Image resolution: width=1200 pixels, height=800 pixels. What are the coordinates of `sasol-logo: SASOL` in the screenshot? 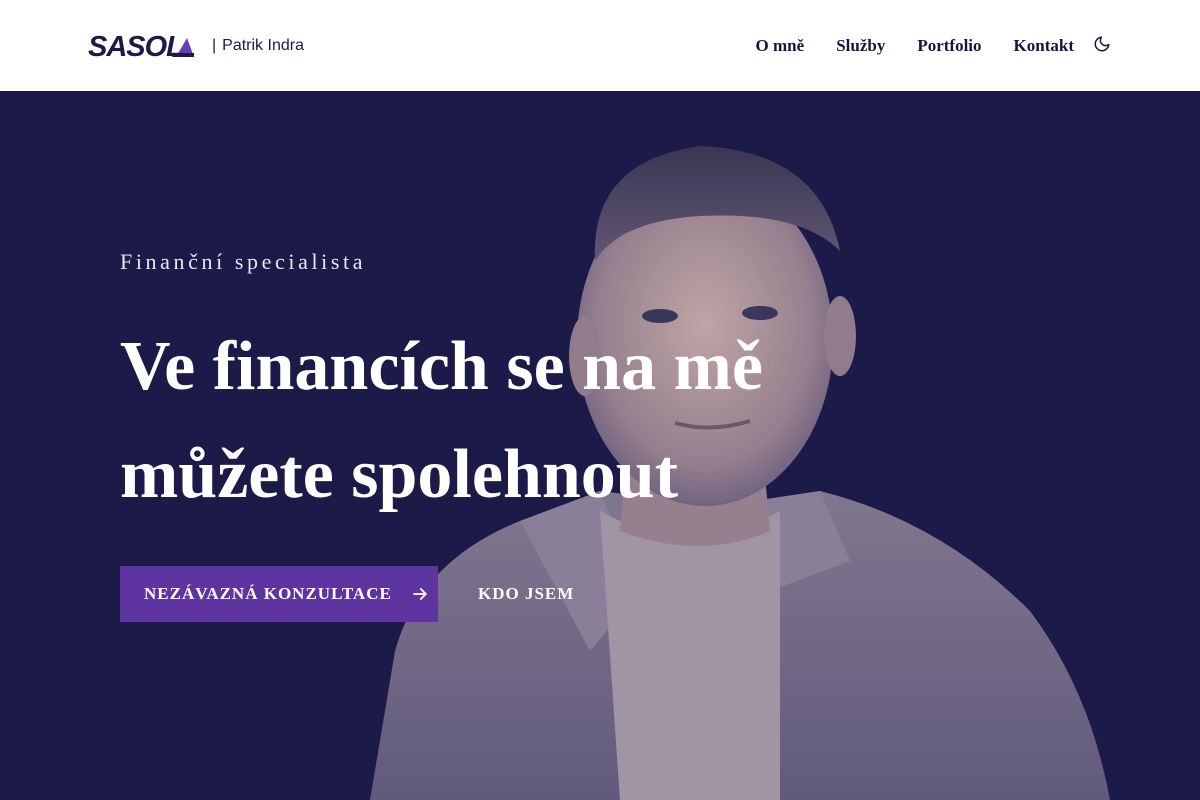 It's located at (141, 46).